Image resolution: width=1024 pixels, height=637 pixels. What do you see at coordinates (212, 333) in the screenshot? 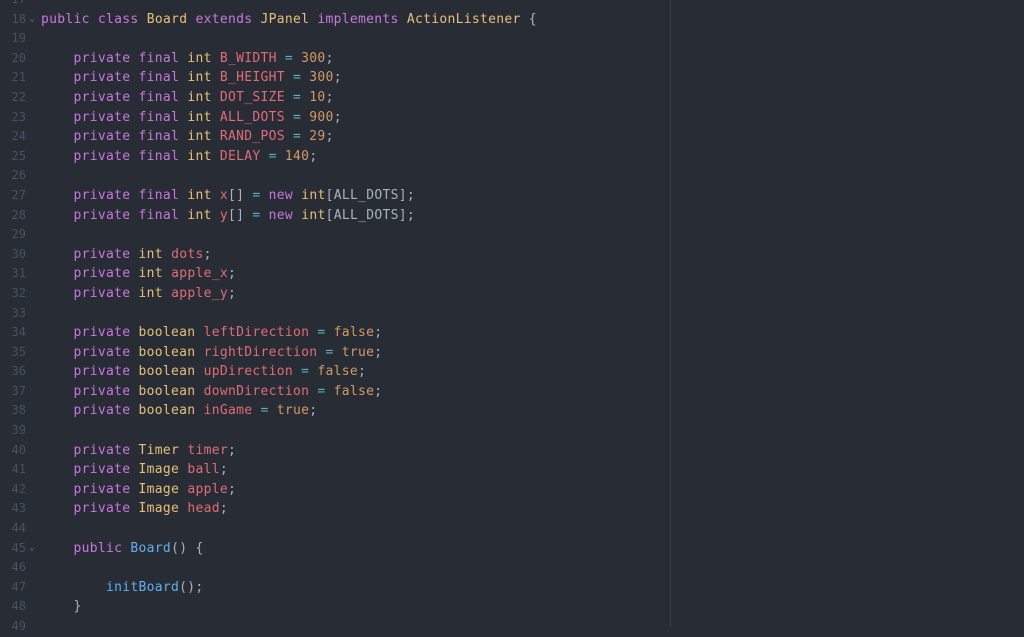
I see `code-text: private boolean leftDirection = false;` at bounding box center [212, 333].